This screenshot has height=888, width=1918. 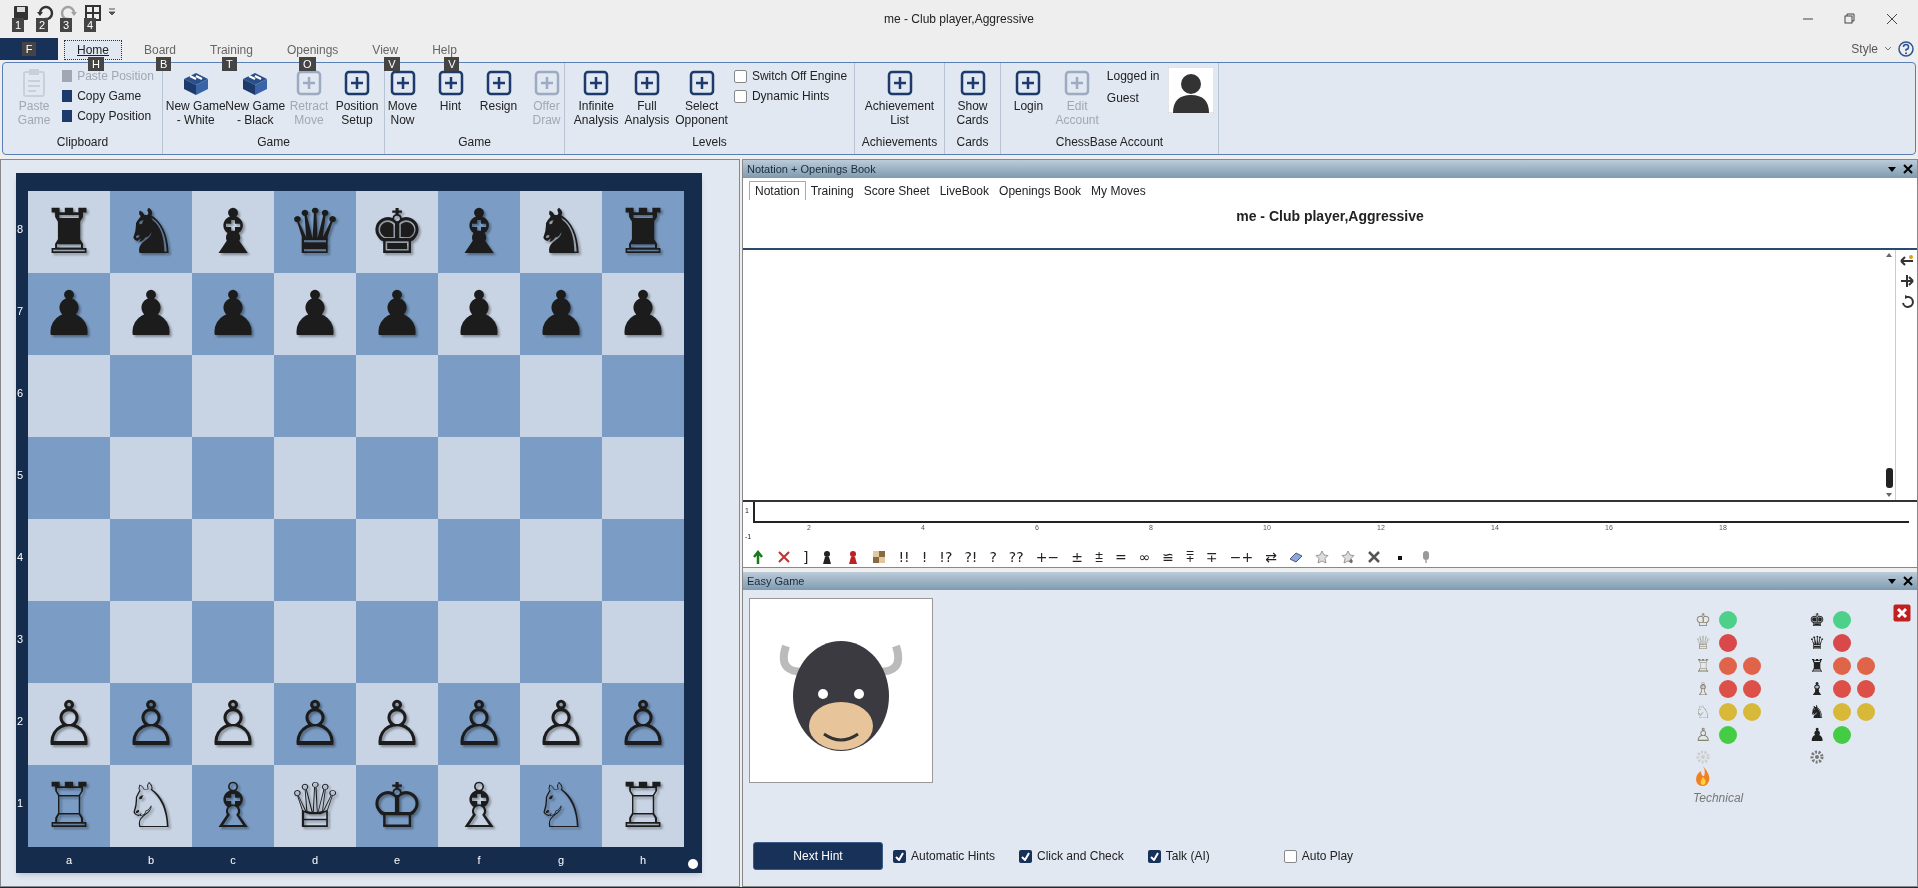 I want to click on ribbon-tab: View, so click(x=385, y=50).